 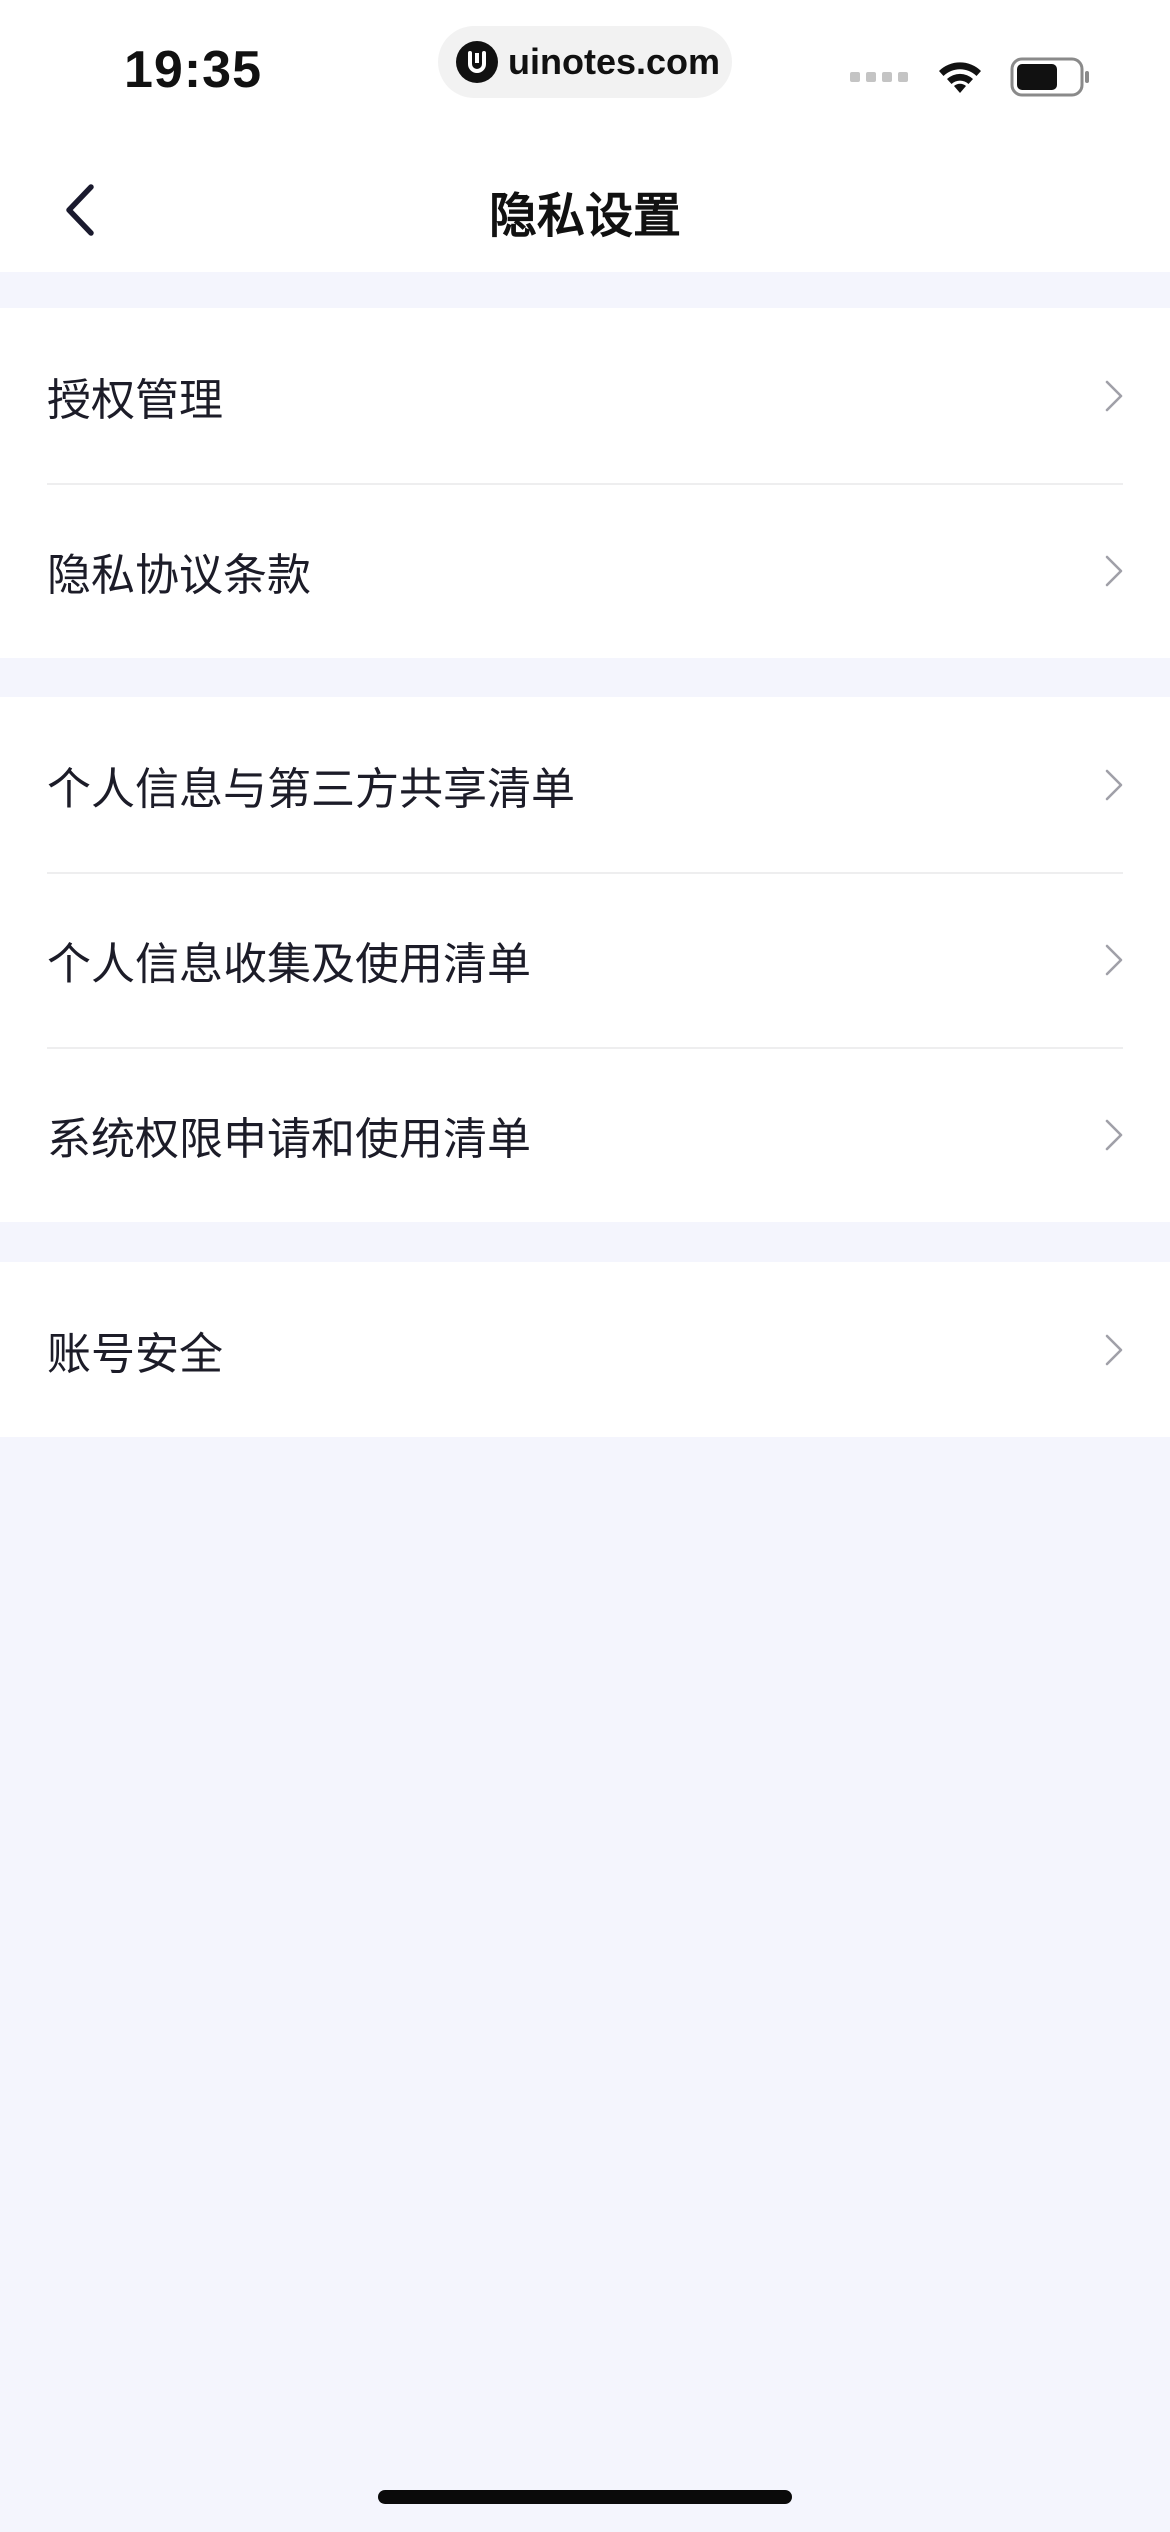 What do you see at coordinates (1049, 77) in the screenshot?
I see `battery-icon` at bounding box center [1049, 77].